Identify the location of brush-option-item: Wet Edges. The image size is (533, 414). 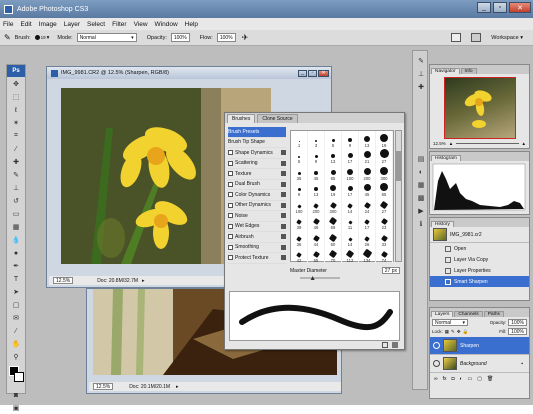
(257, 227).